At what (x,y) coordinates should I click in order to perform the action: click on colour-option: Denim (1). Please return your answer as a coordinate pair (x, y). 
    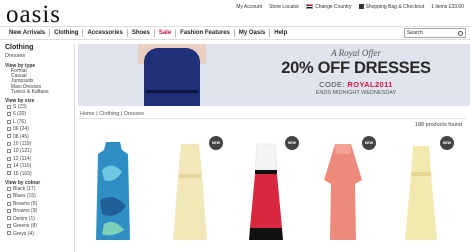
    Looking at the image, I should click on (37, 219).